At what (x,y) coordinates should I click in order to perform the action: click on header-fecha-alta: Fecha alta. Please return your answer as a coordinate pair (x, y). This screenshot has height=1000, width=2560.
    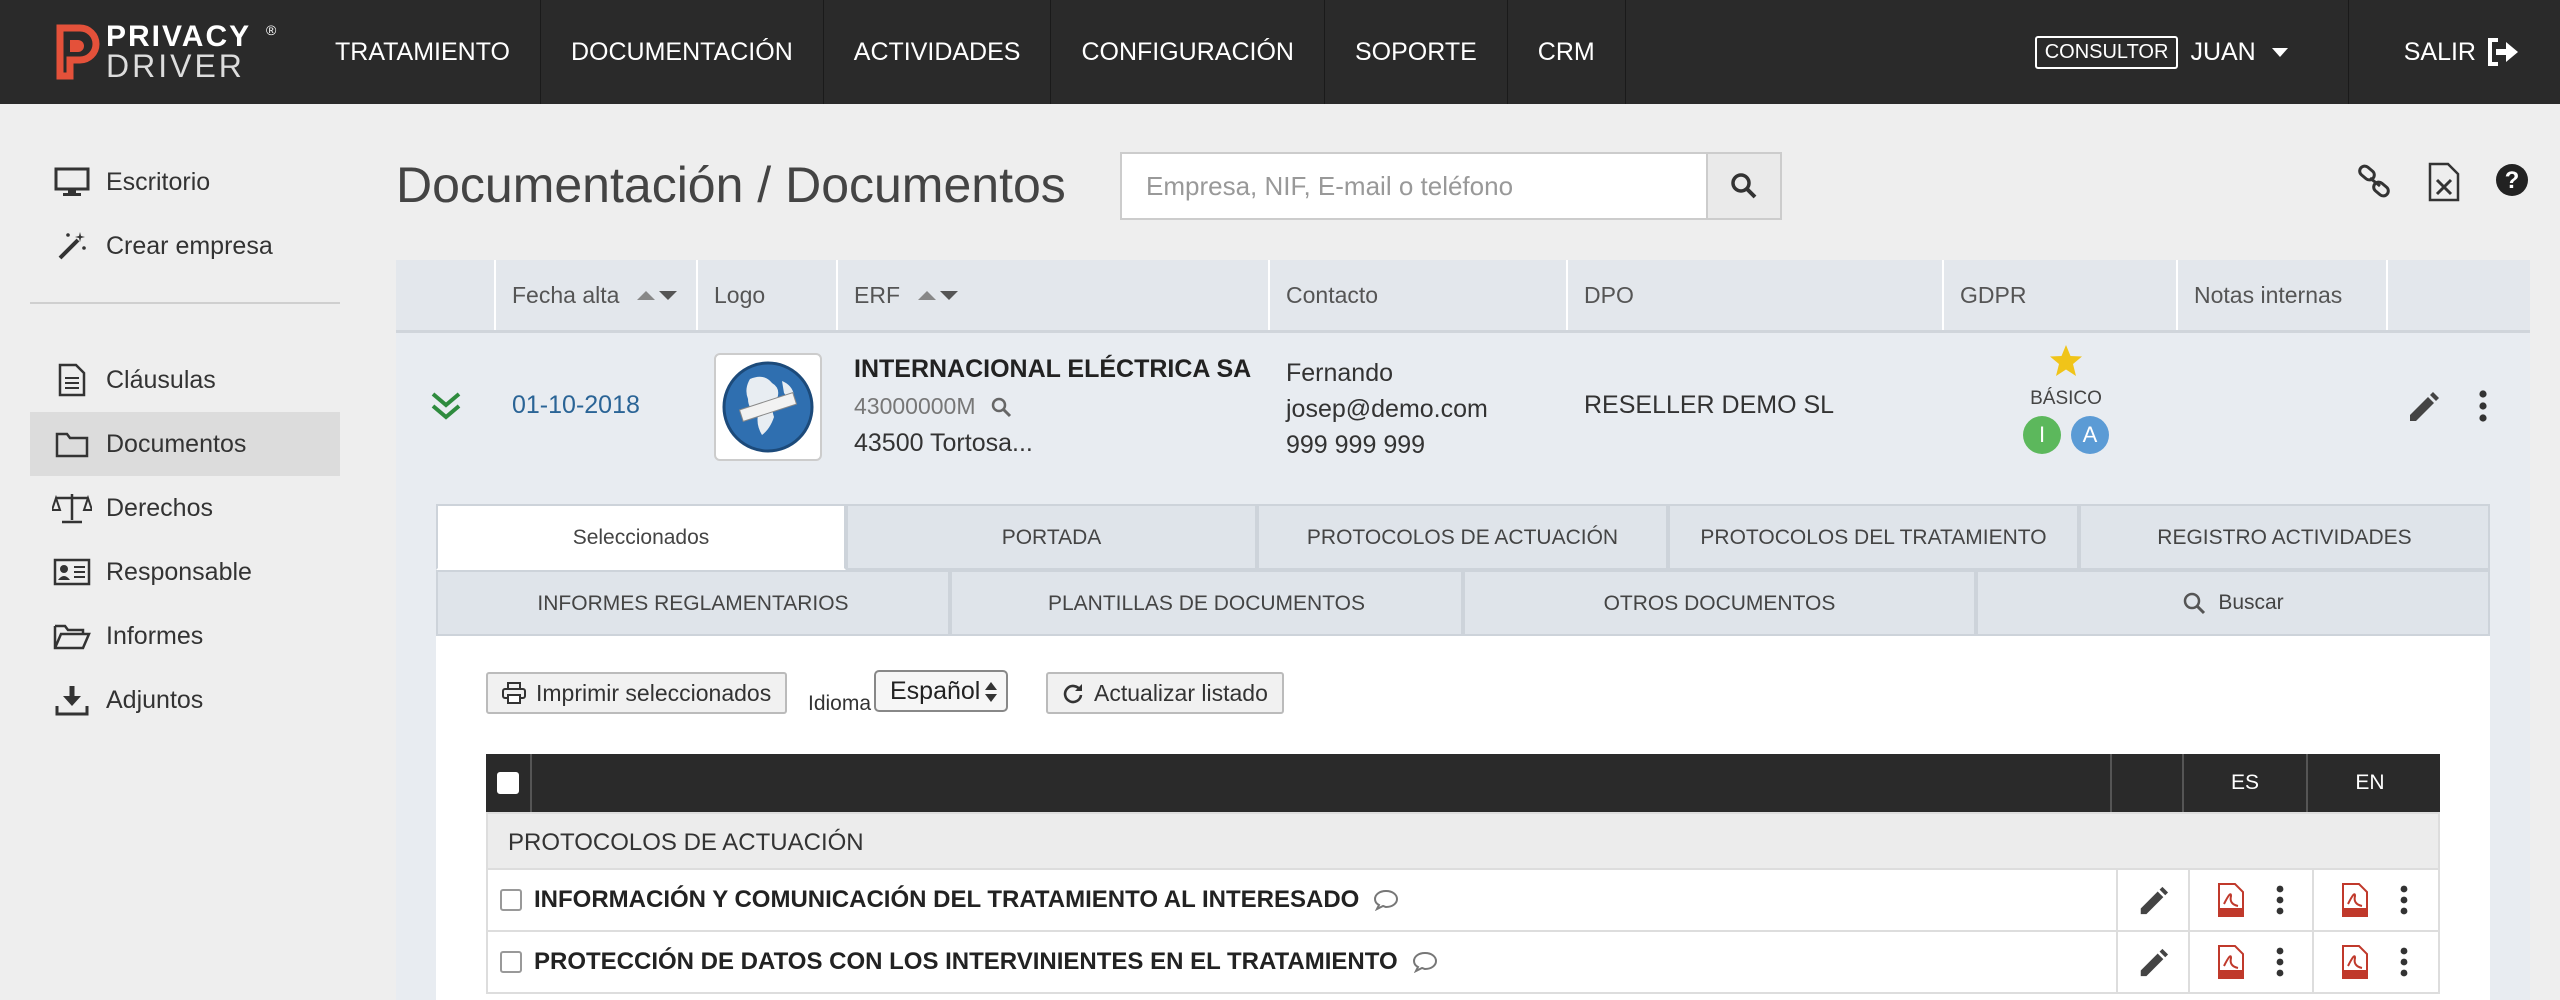
    Looking at the image, I should click on (597, 295).